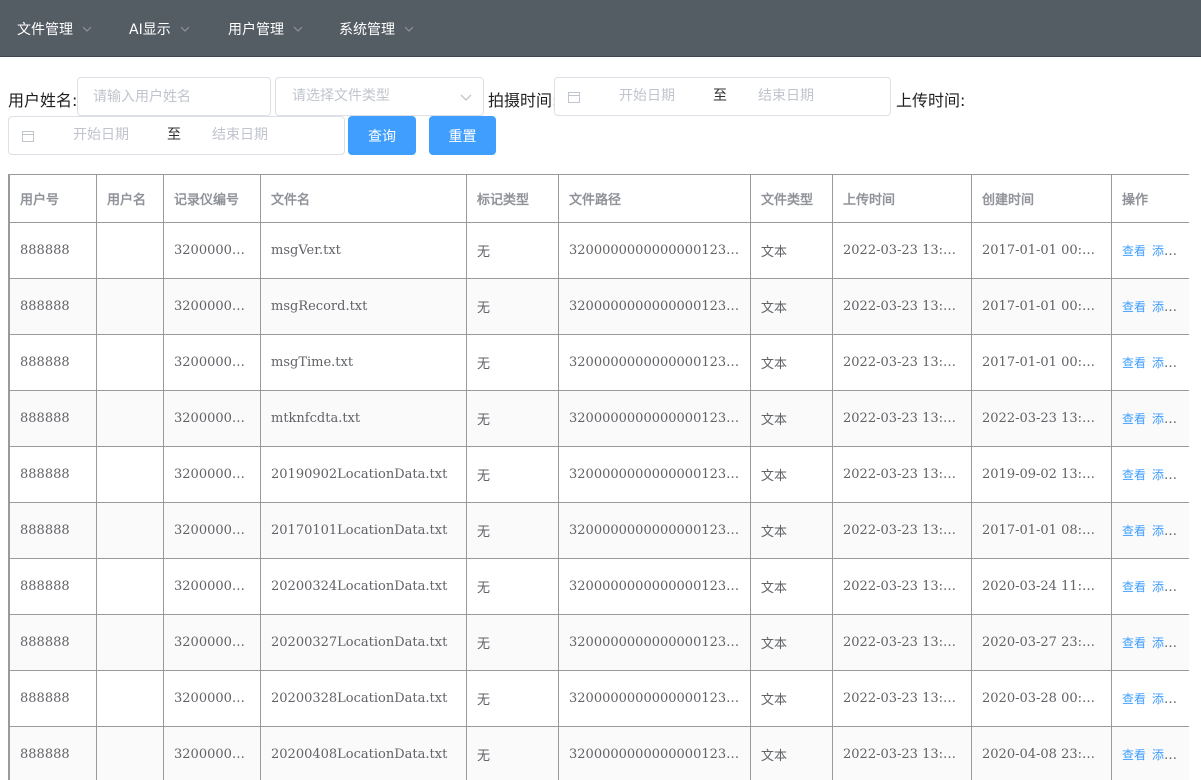  Describe the element at coordinates (43, 100) in the screenshot. I see `user-name-label: 用户姓名:` at that location.